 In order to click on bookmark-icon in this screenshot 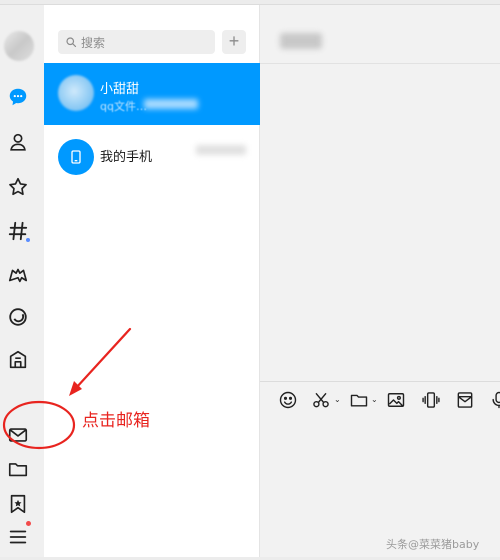, I will do `click(18, 504)`.